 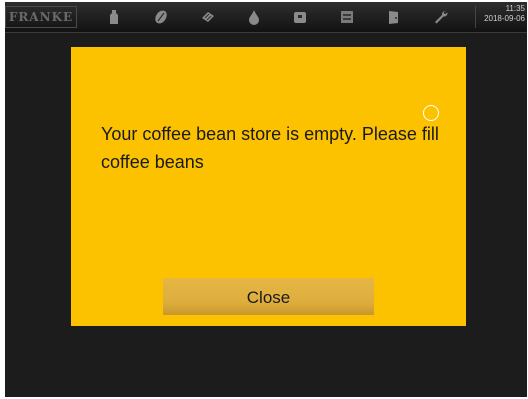 I want to click on milk-bottle-icon, so click(x=114, y=17).